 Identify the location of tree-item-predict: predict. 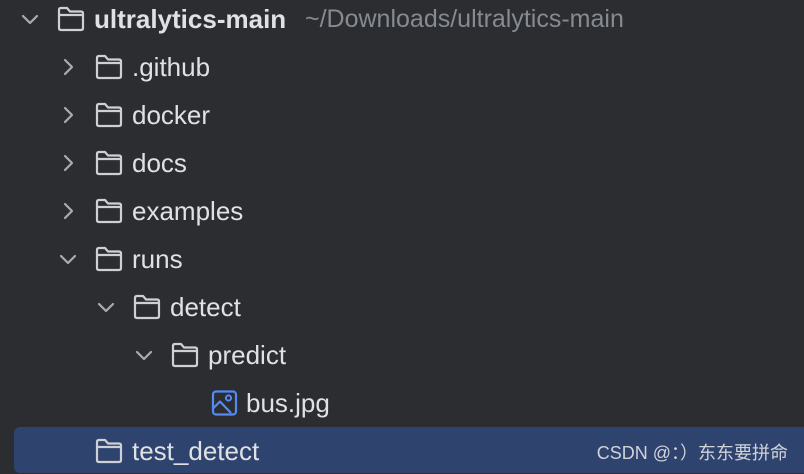
(402, 355).